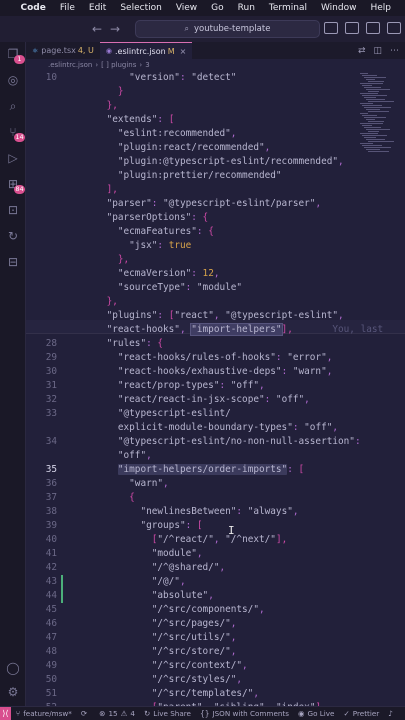  I want to click on close-icon: ×, so click(183, 51).